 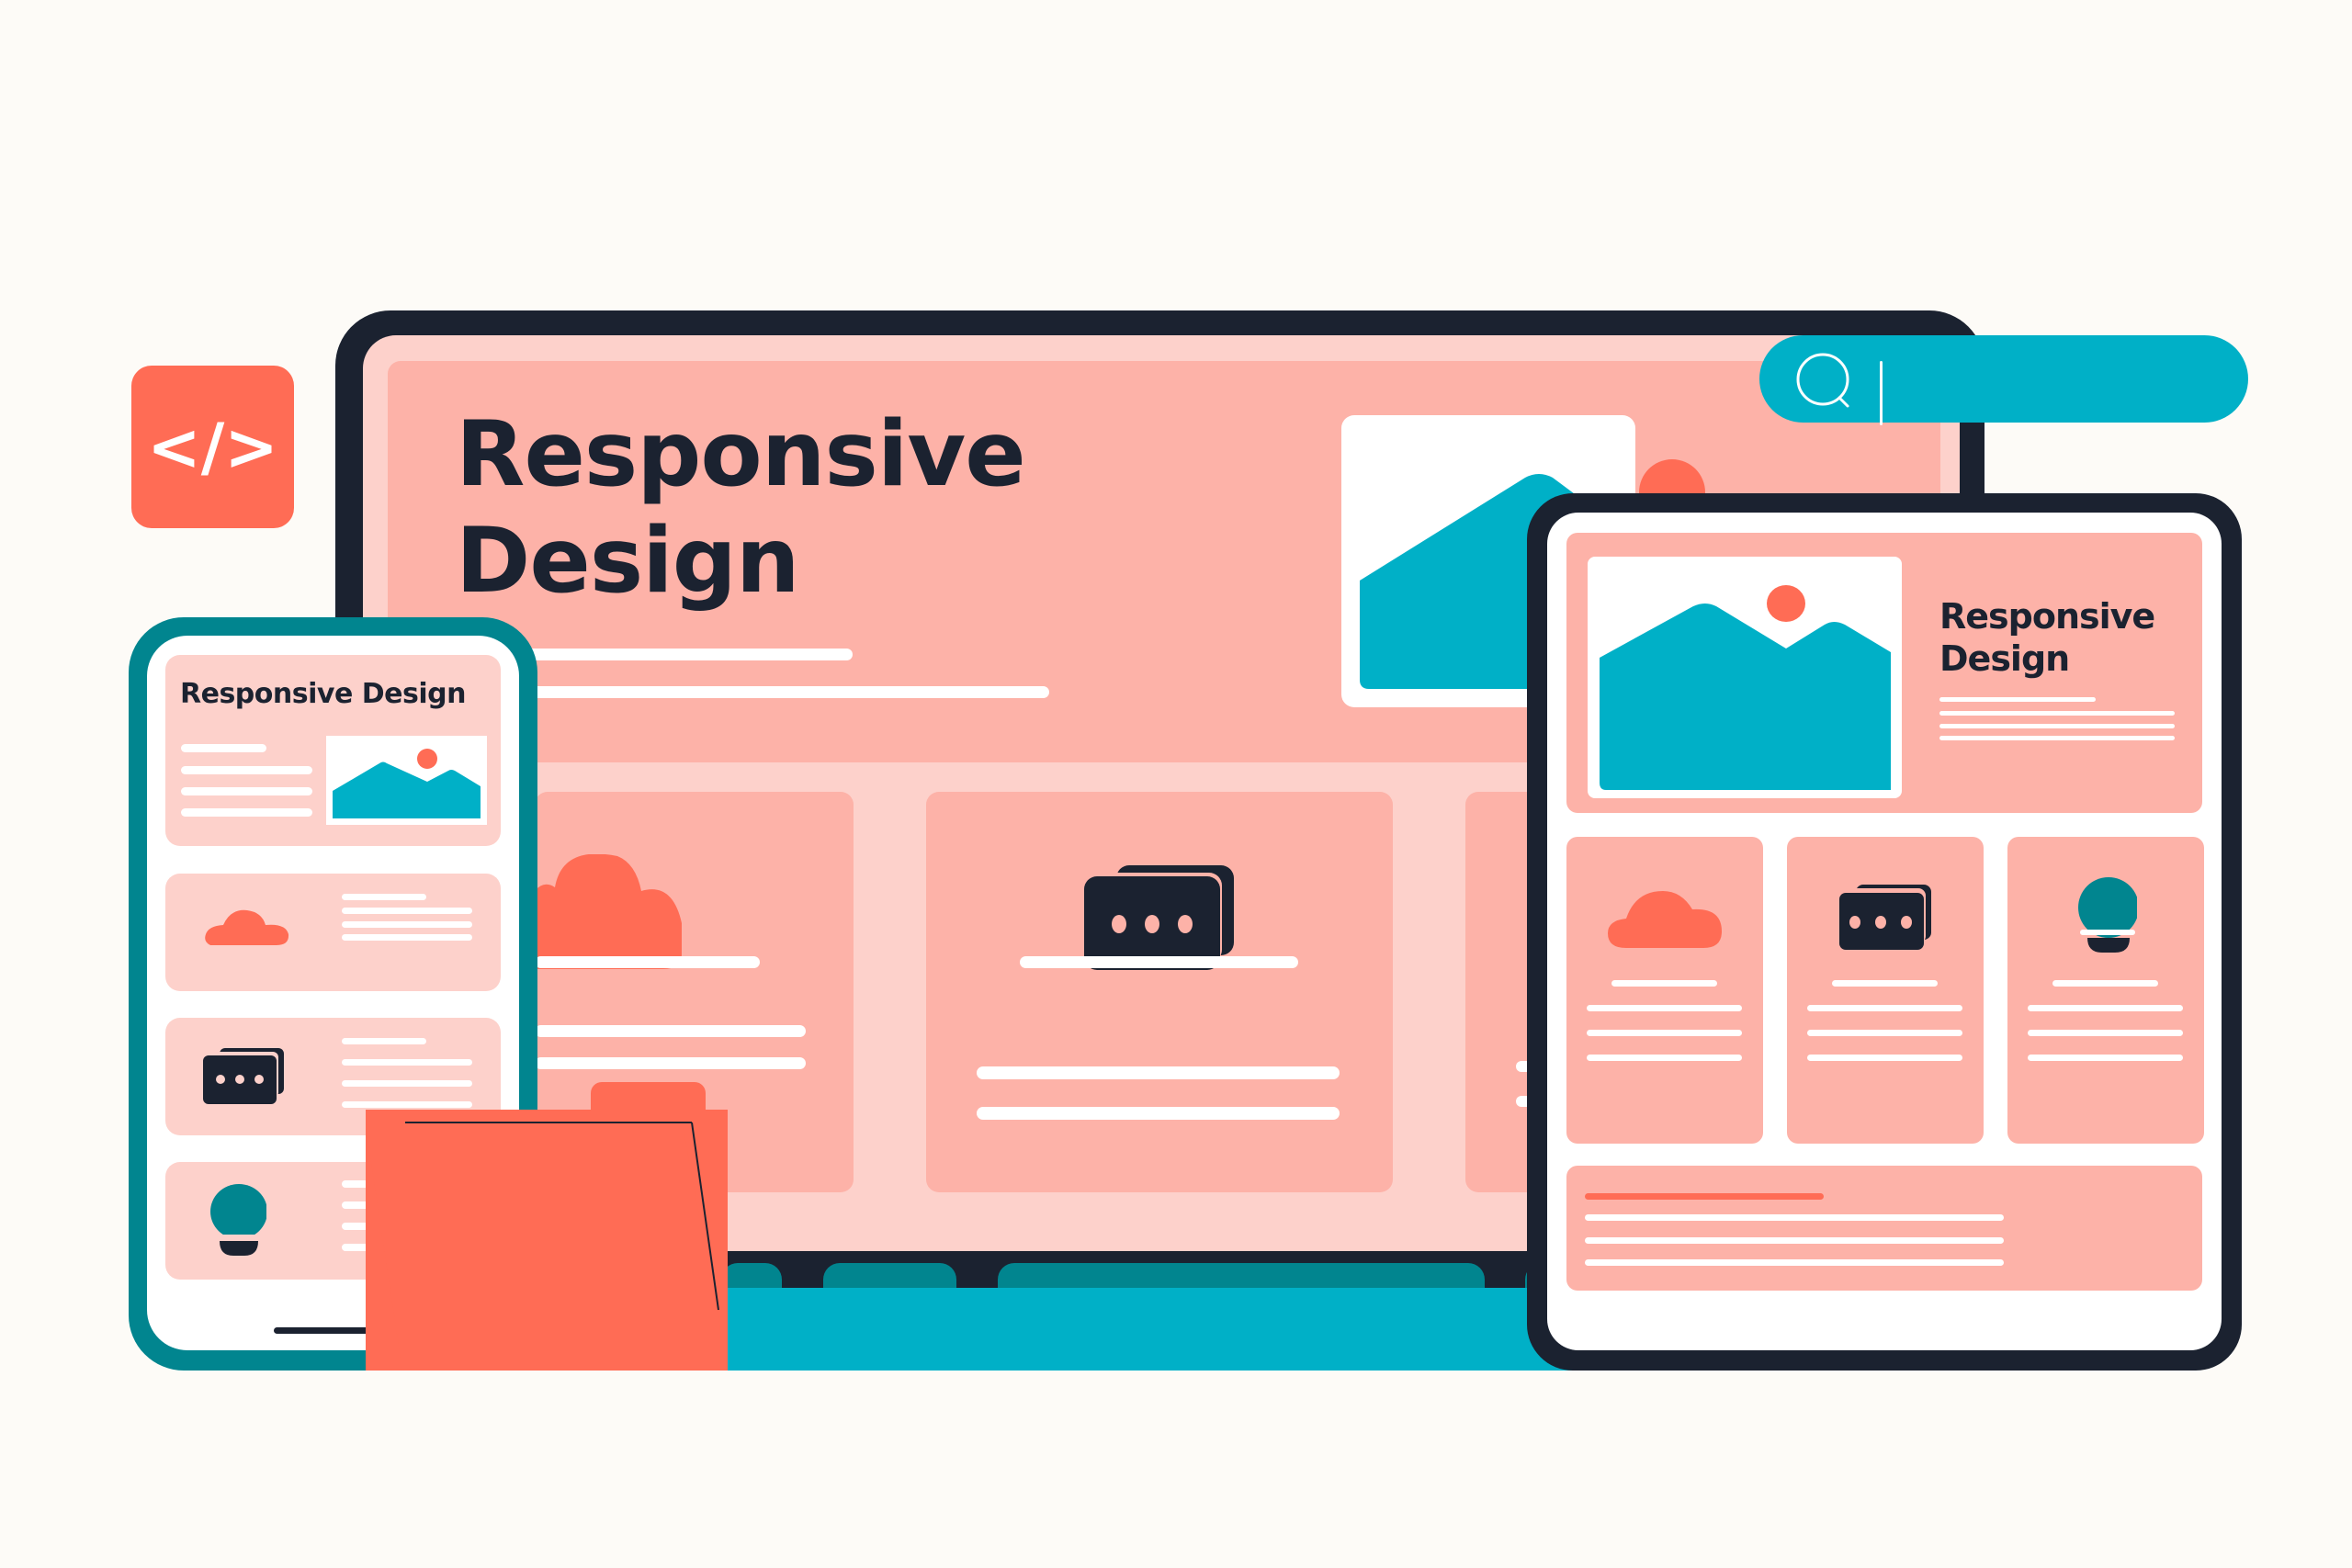 I want to click on phone-hero-image, so click(x=406, y=781).